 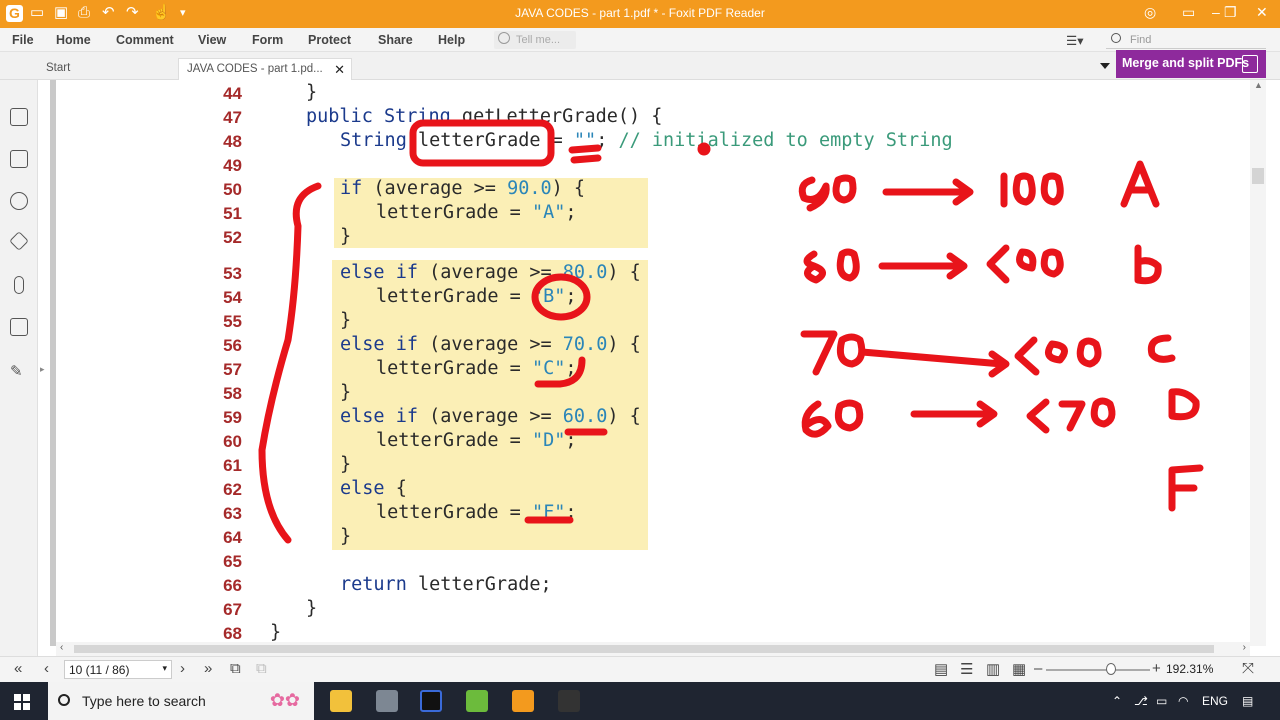 What do you see at coordinates (232, 141) in the screenshot?
I see `line-number: 48` at bounding box center [232, 141].